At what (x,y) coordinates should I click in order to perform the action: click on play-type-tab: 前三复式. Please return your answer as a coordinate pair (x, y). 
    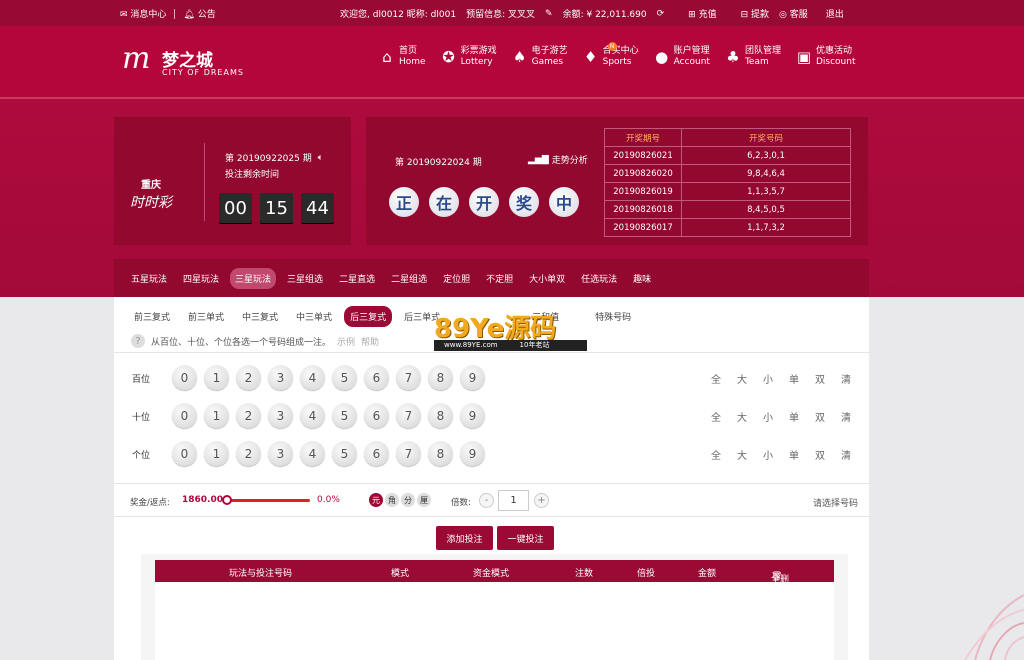
    Looking at the image, I should click on (152, 316).